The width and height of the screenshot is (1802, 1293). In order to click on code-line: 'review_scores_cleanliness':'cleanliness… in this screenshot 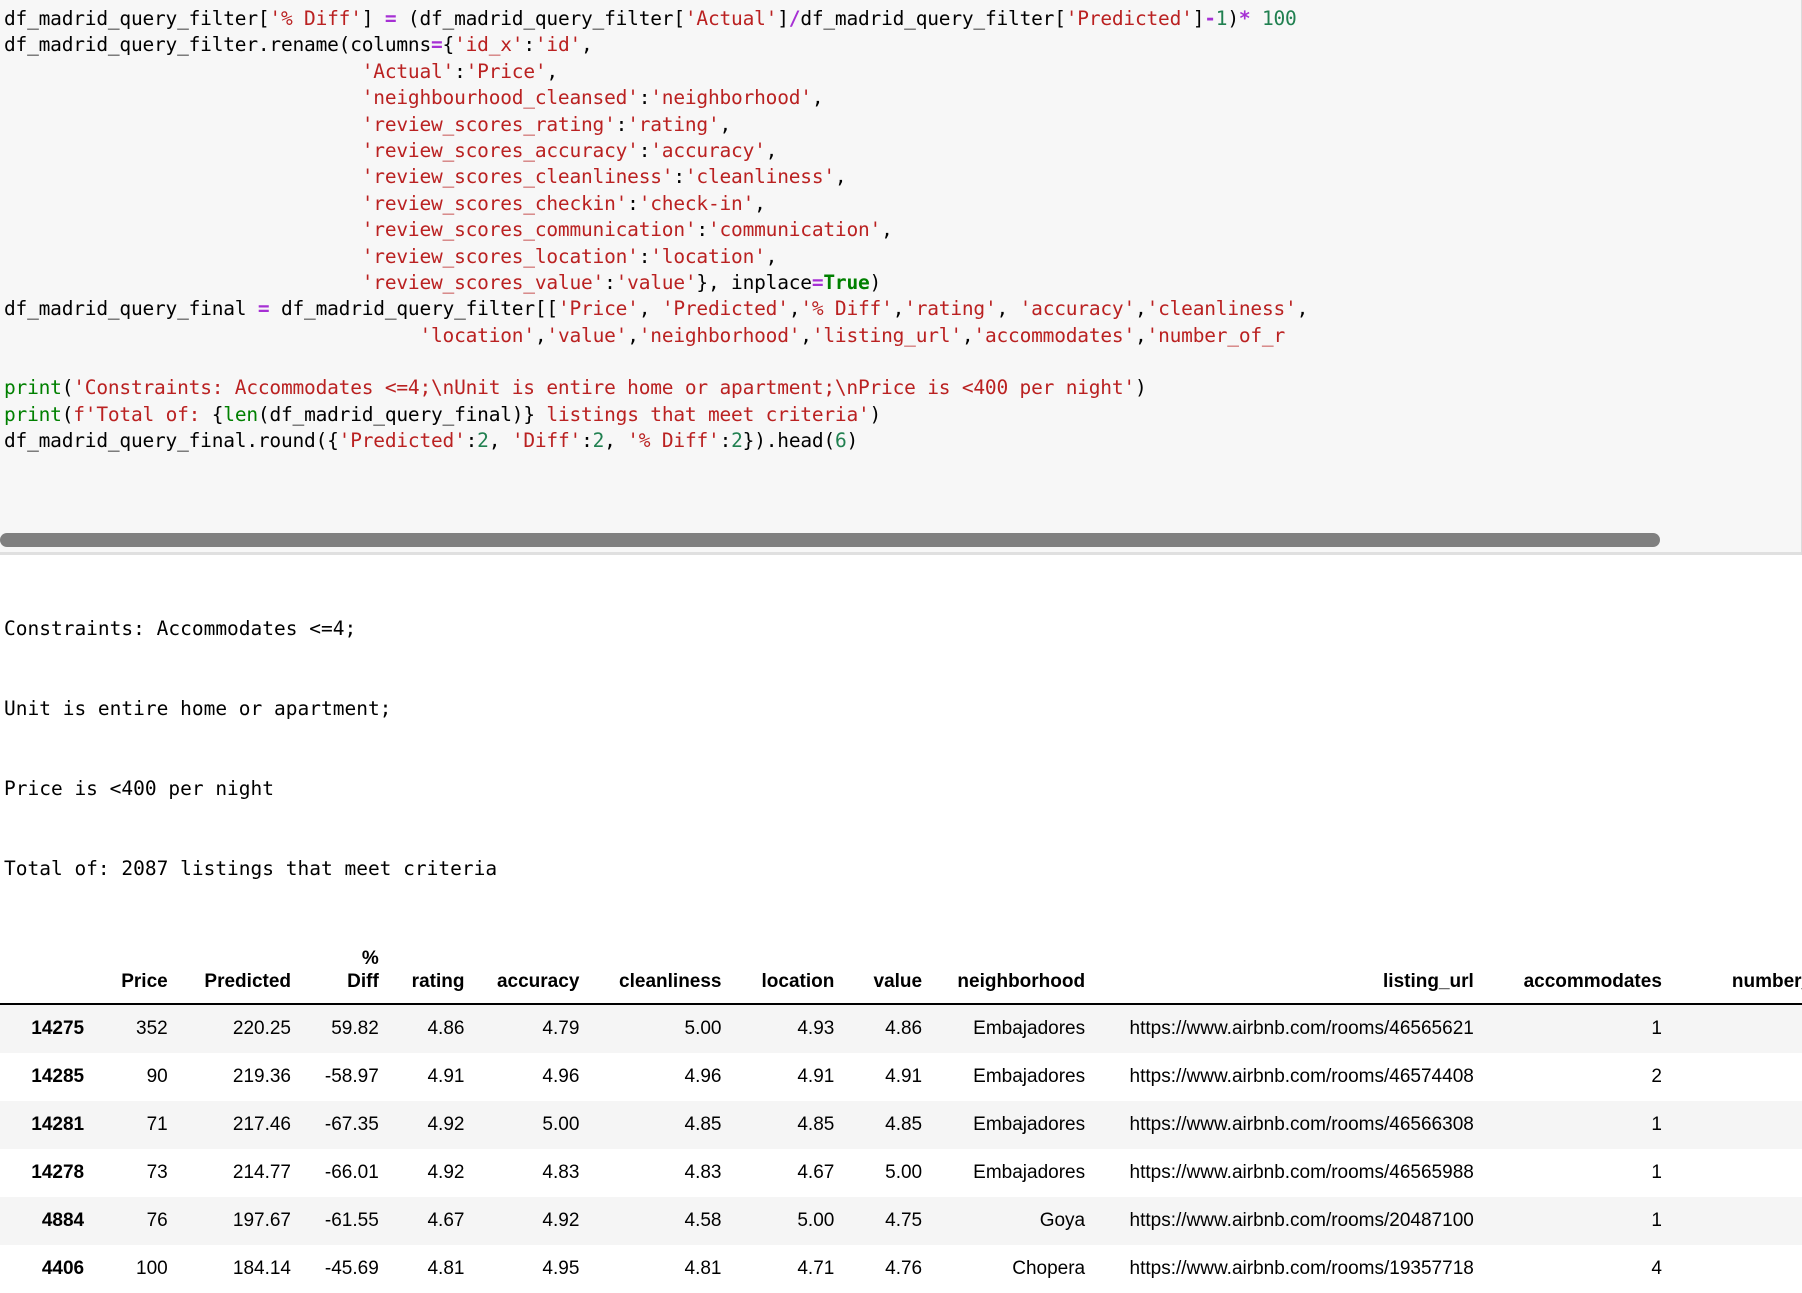, I will do `click(902, 177)`.